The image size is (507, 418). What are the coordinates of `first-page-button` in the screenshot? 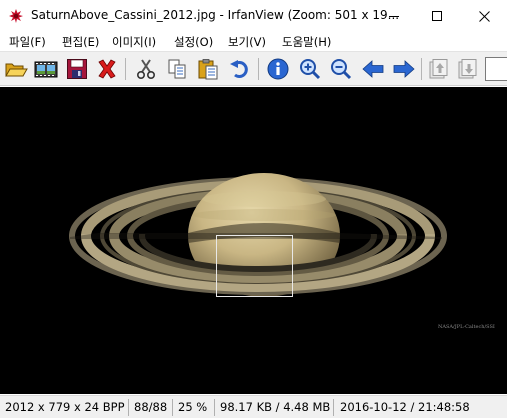 It's located at (438, 69).